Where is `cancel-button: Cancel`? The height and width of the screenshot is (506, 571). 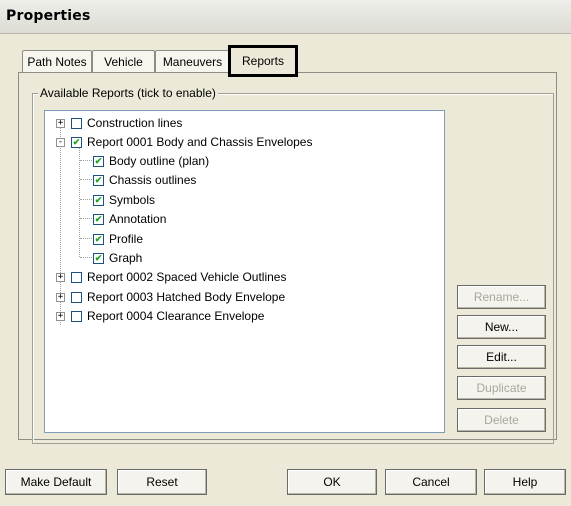 cancel-button: Cancel is located at coordinates (431, 482).